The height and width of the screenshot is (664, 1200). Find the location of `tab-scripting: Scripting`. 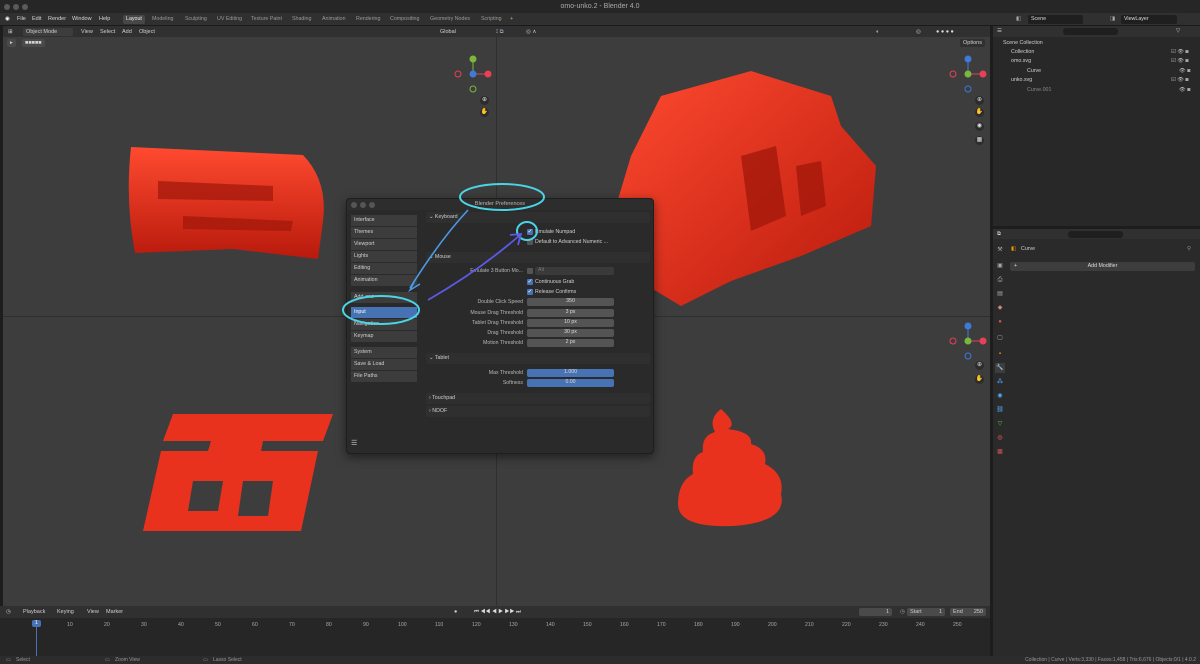

tab-scripting: Scripting is located at coordinates (491, 19).